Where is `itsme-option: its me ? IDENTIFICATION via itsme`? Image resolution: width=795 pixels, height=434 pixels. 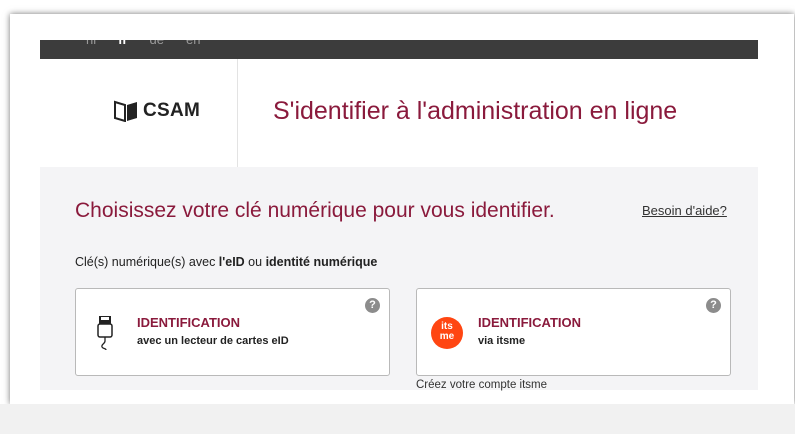
itsme-option: its me ? IDENTIFICATION via itsme is located at coordinates (573, 332).